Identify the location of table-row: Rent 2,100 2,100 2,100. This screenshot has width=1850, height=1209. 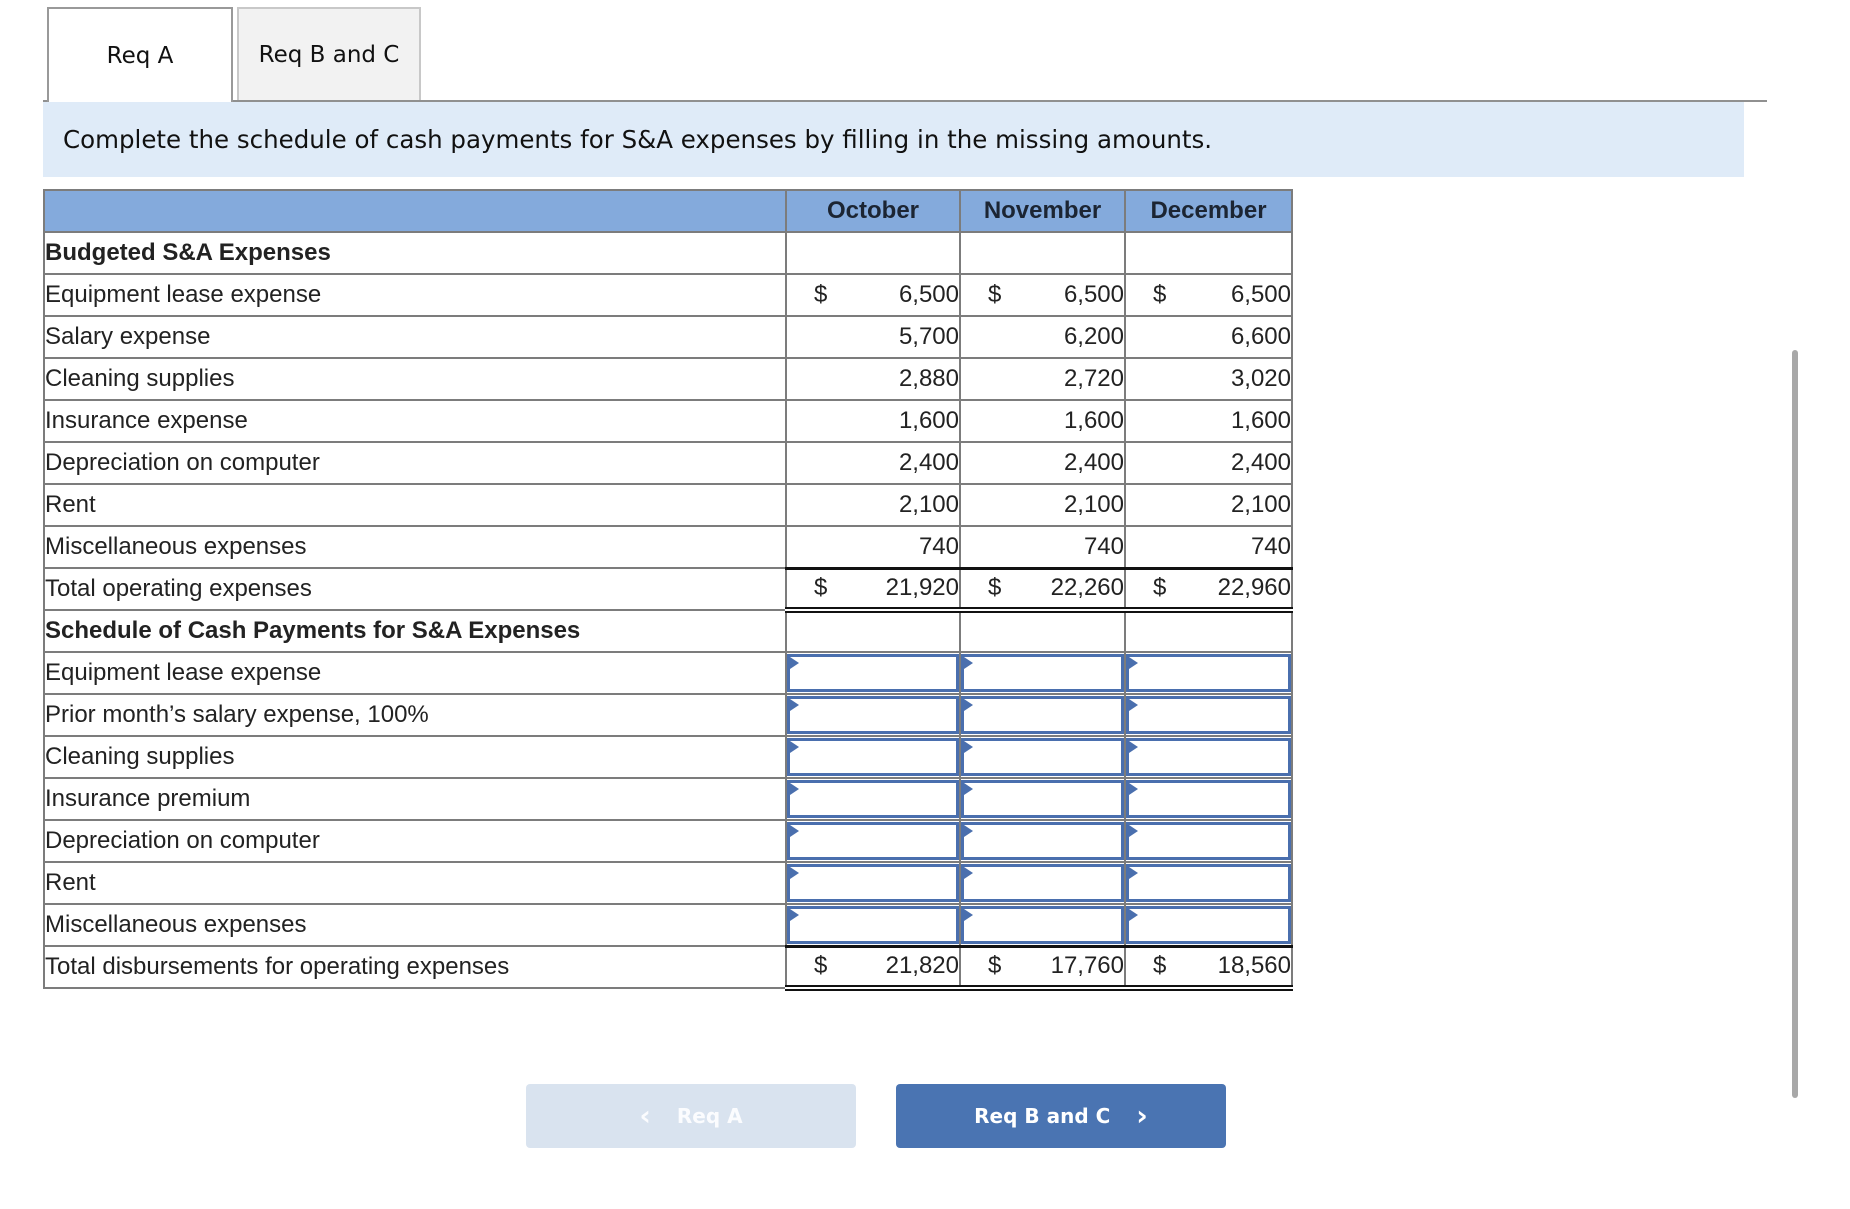
(668, 505).